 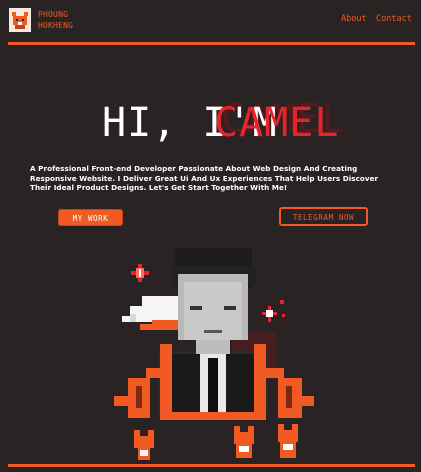 I want to click on header: PHOUNG HOKHENG About Contact, so click(x=210, y=23).